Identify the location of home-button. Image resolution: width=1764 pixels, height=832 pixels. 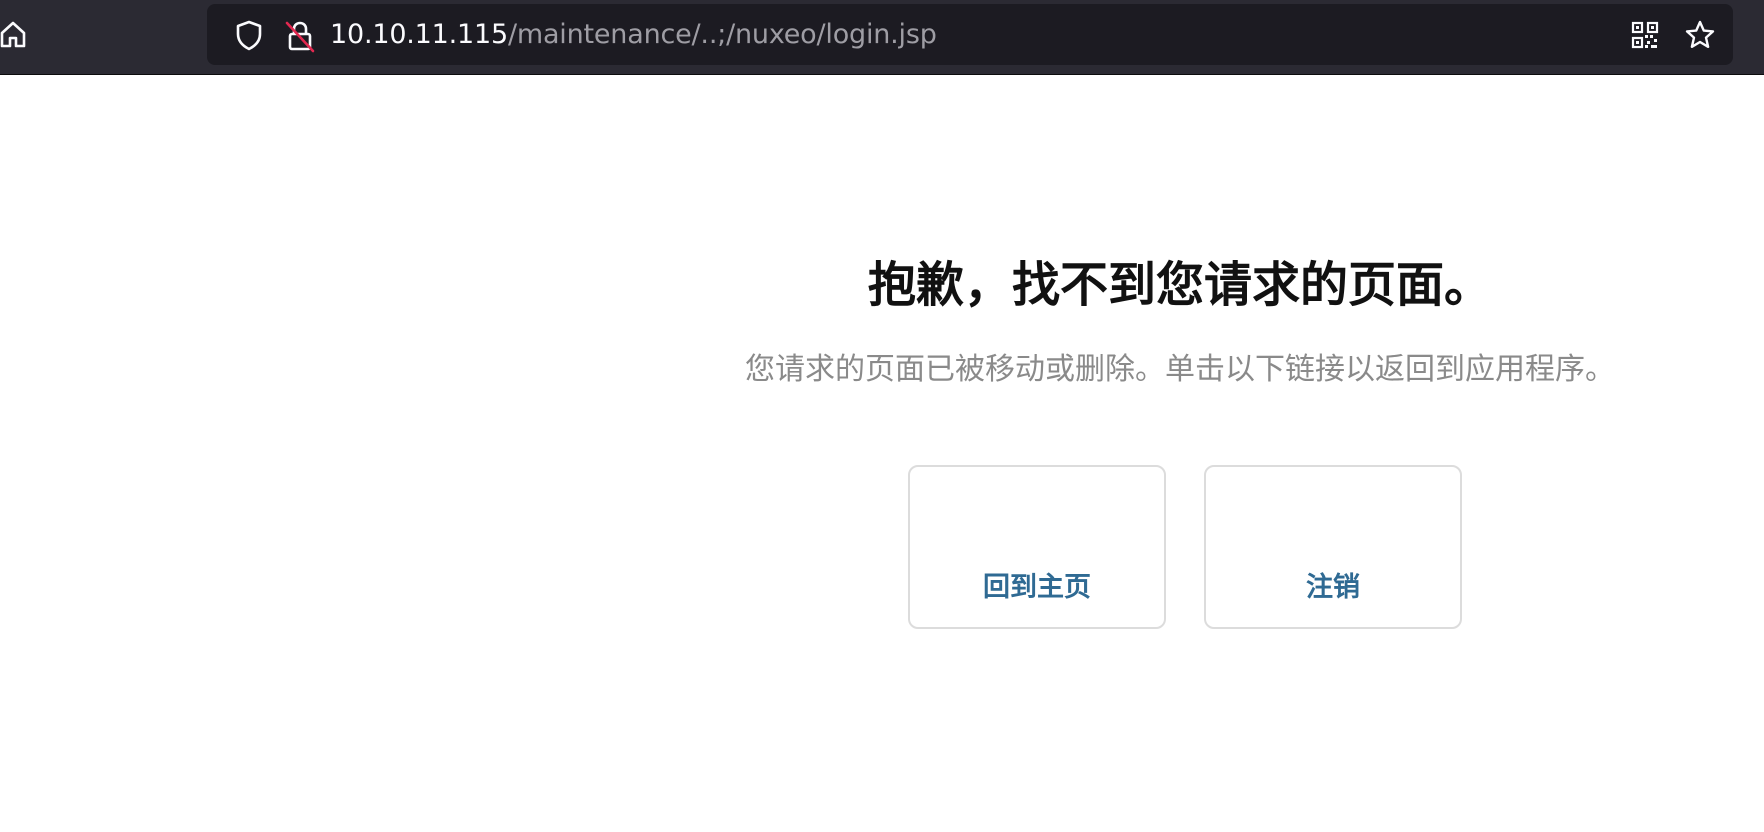
(15, 36).